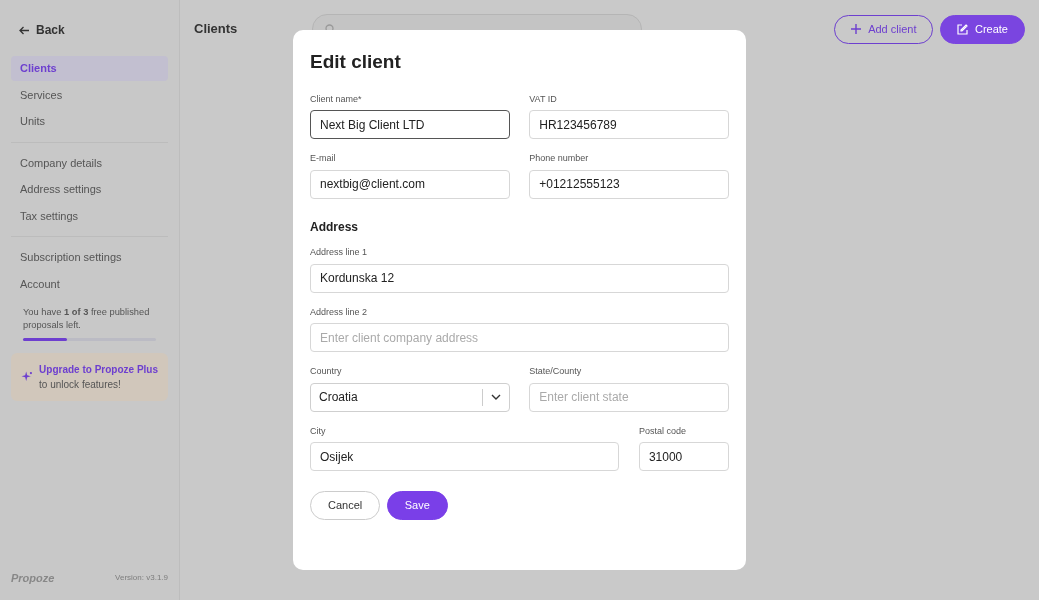 This screenshot has width=1039, height=600. I want to click on upgrade-link: Upgrade to Propoze Plus, so click(98, 369).